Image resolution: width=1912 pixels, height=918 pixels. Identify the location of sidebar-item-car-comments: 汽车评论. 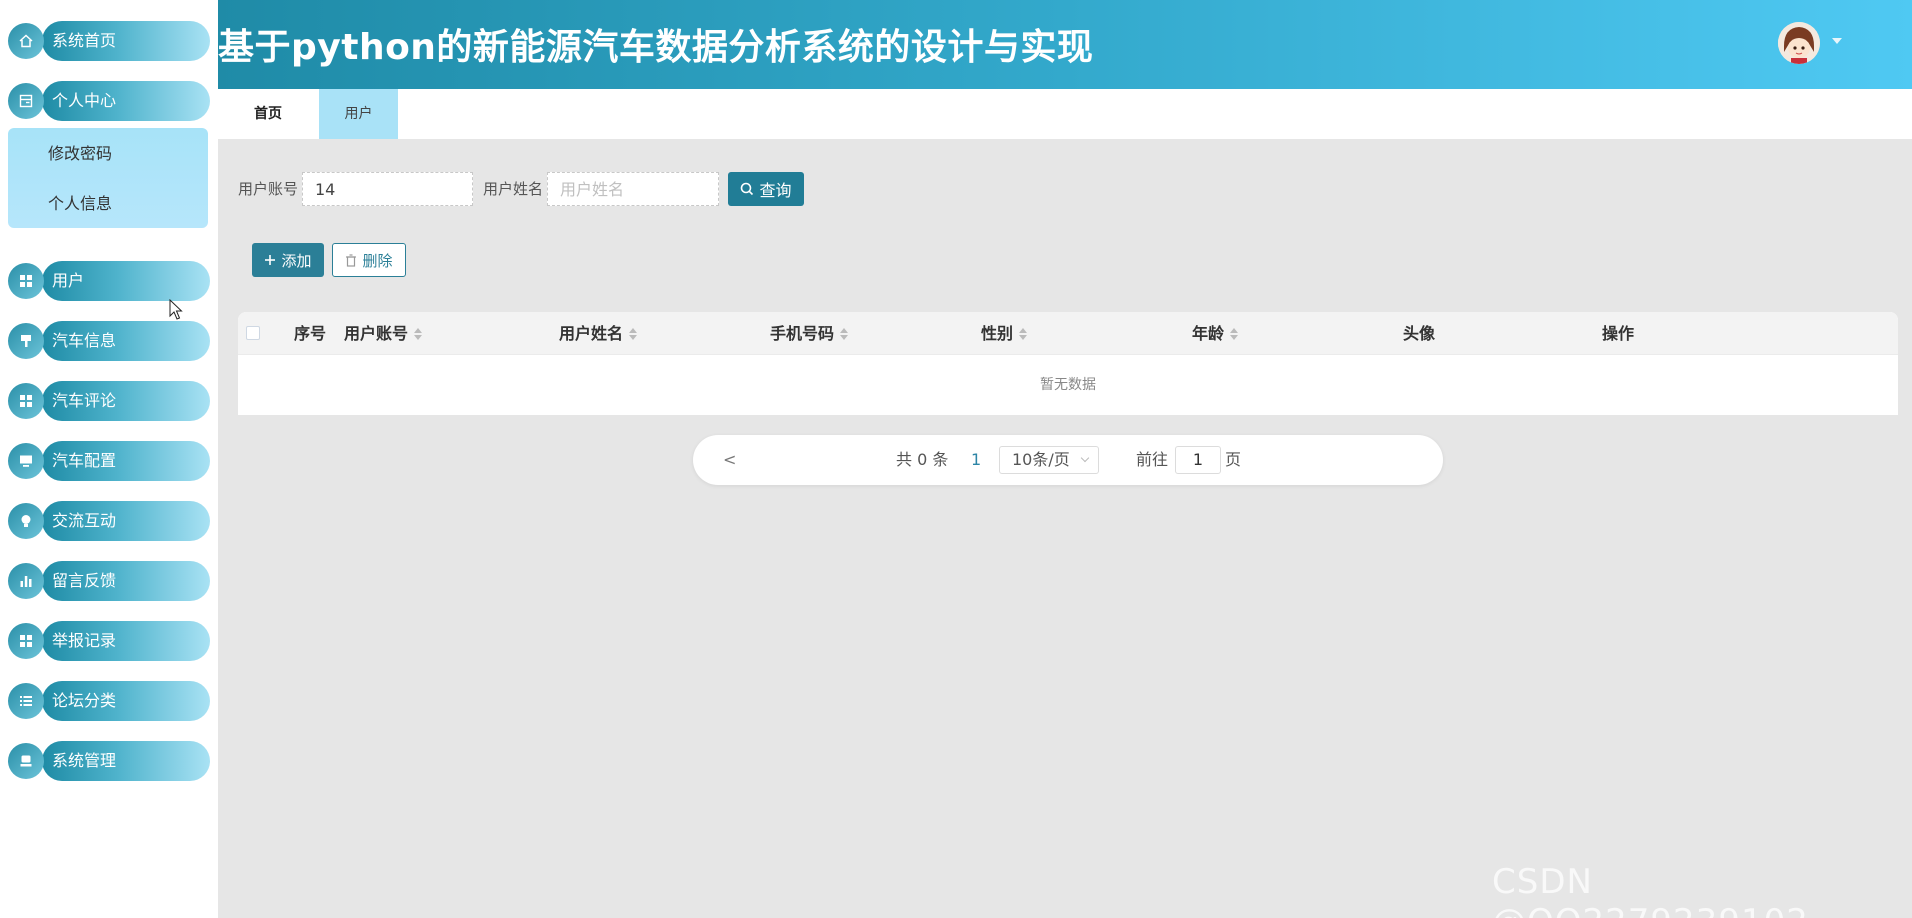
(109, 401).